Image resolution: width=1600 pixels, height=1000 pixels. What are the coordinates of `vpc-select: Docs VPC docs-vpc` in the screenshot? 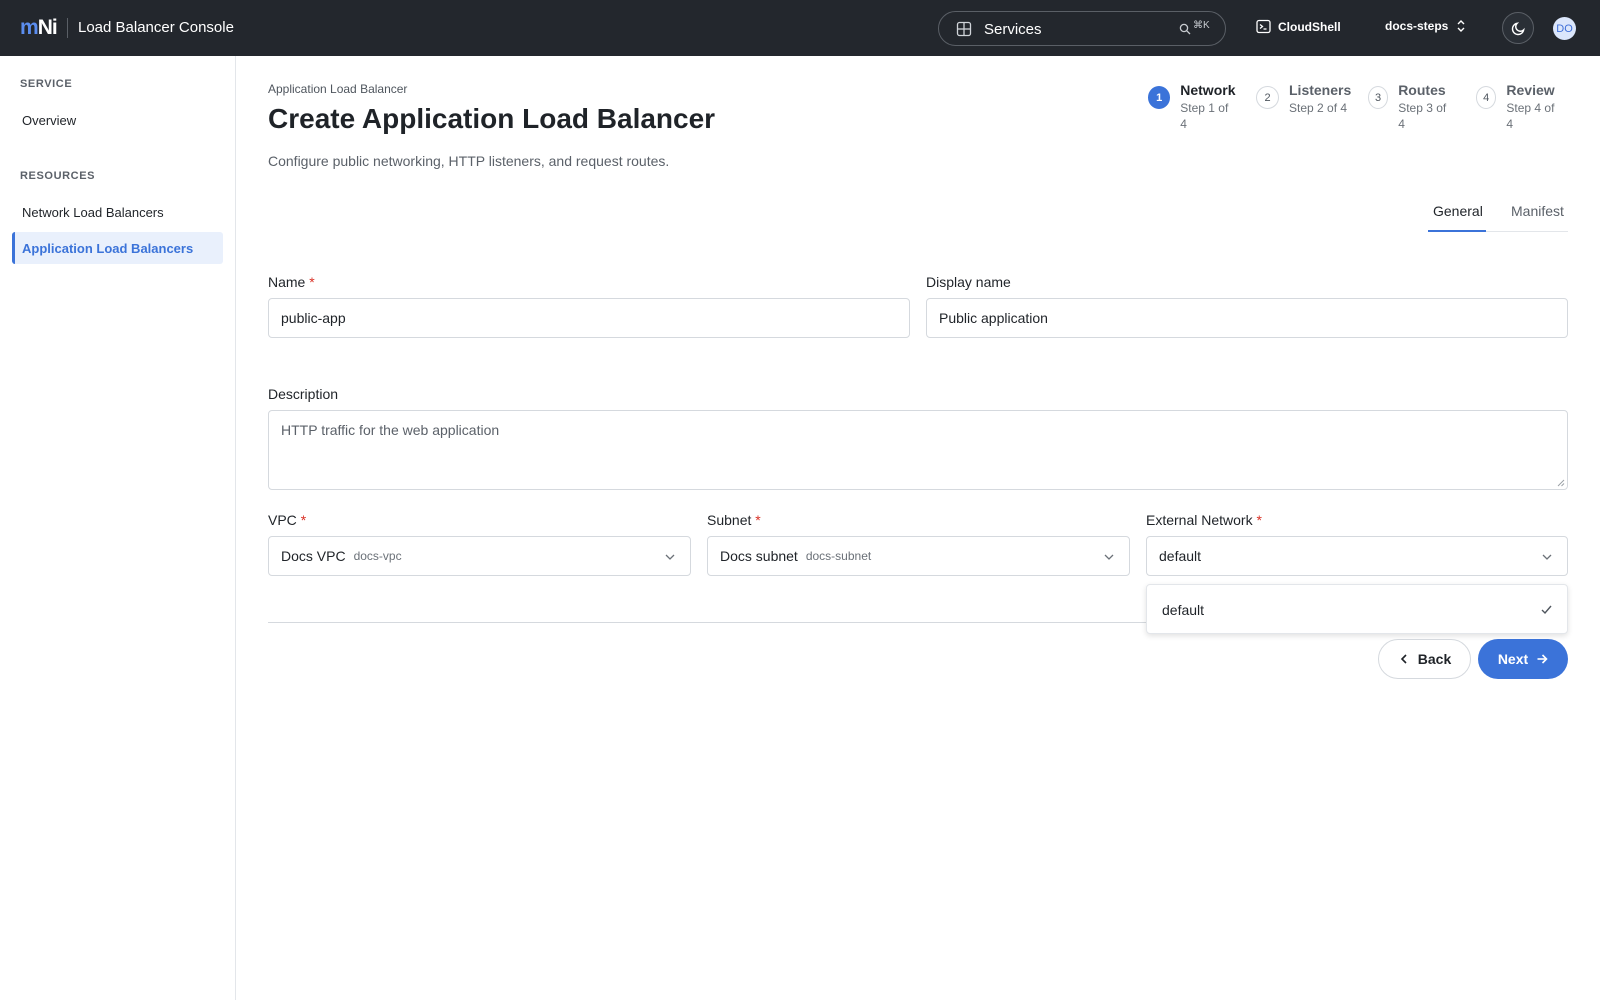 It's located at (479, 556).